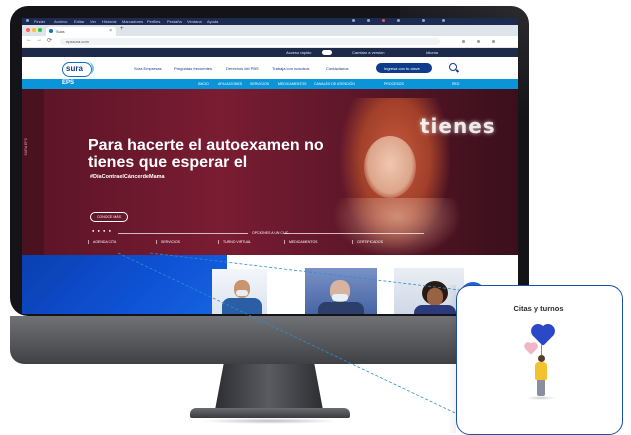 The image size is (631, 435). What do you see at coordinates (541, 388) in the screenshot?
I see `person-illustration-legs` at bounding box center [541, 388].